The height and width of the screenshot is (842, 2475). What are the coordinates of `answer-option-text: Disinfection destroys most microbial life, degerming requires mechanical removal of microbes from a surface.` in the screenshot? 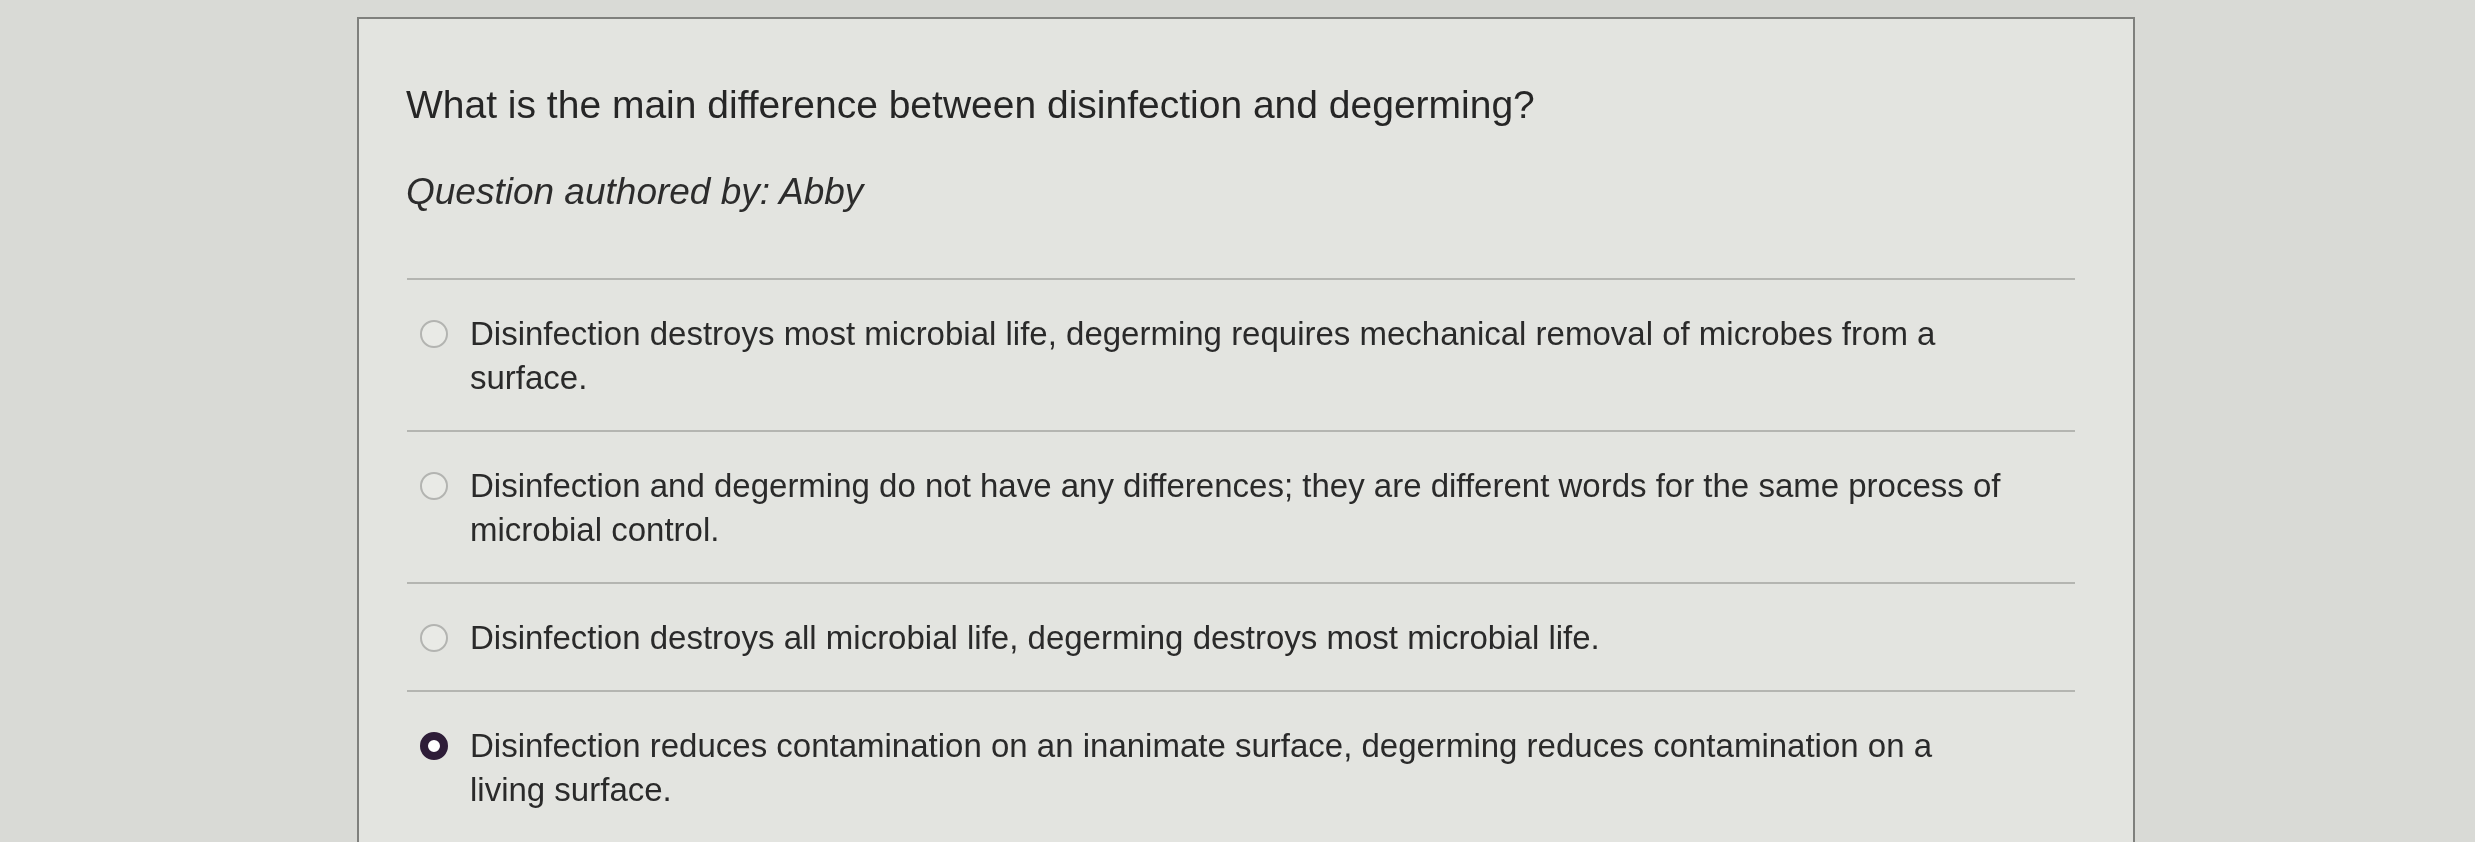 It's located at (1203, 356).